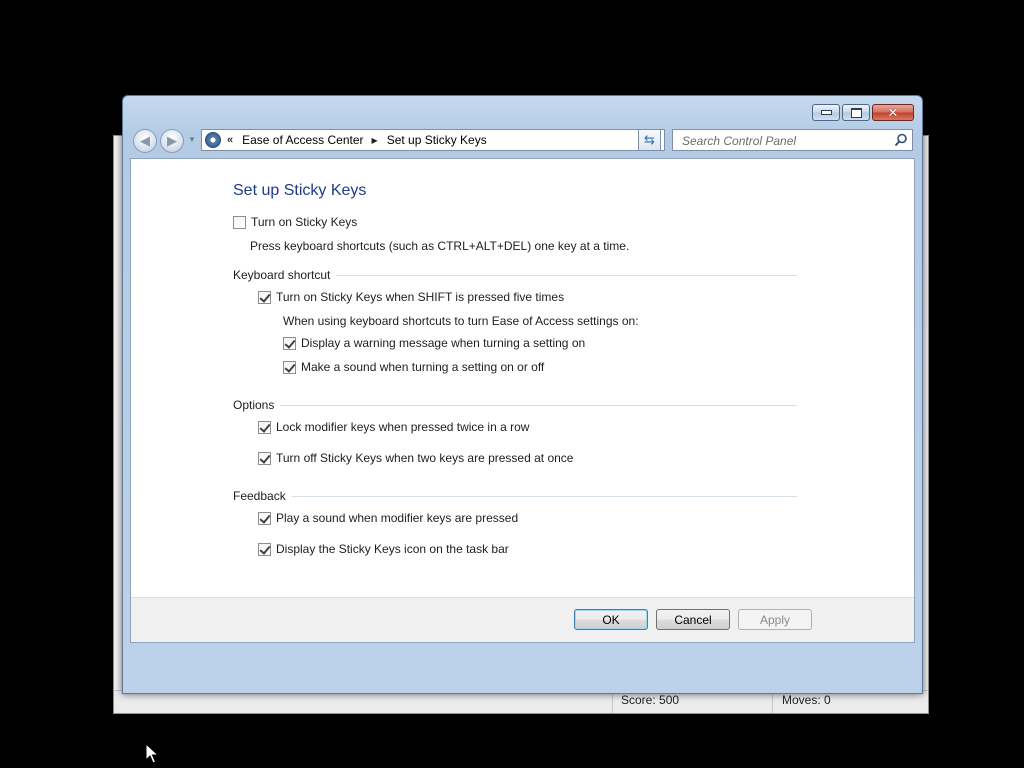 The width and height of the screenshot is (1024, 768). What do you see at coordinates (437, 140) in the screenshot?
I see `breadcrumb-set-up-sticky-keys: Set up Sticky Keys` at bounding box center [437, 140].